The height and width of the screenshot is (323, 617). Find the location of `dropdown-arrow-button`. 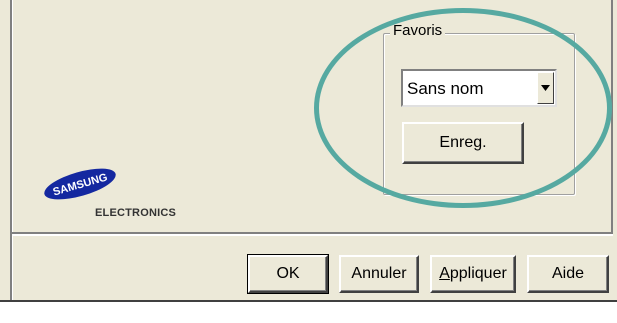

dropdown-arrow-button is located at coordinates (545, 88).